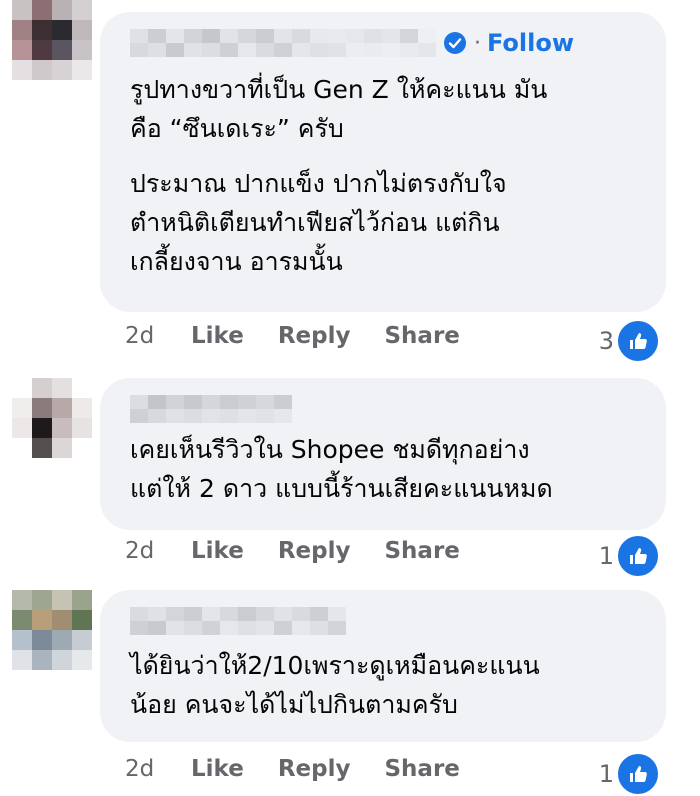 The width and height of the screenshot is (700, 796). I want to click on follow-button: Follow, so click(530, 43).